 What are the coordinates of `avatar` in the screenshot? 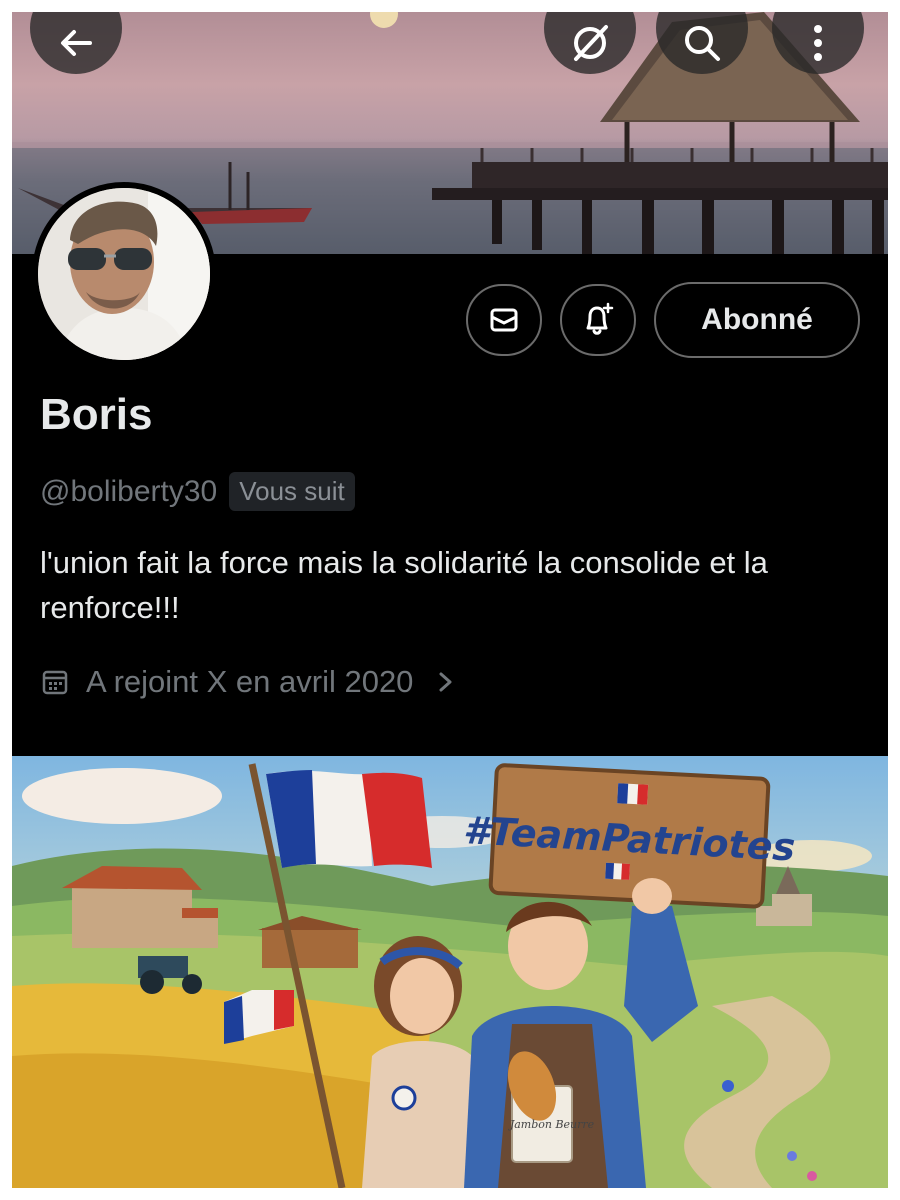 It's located at (124, 274).